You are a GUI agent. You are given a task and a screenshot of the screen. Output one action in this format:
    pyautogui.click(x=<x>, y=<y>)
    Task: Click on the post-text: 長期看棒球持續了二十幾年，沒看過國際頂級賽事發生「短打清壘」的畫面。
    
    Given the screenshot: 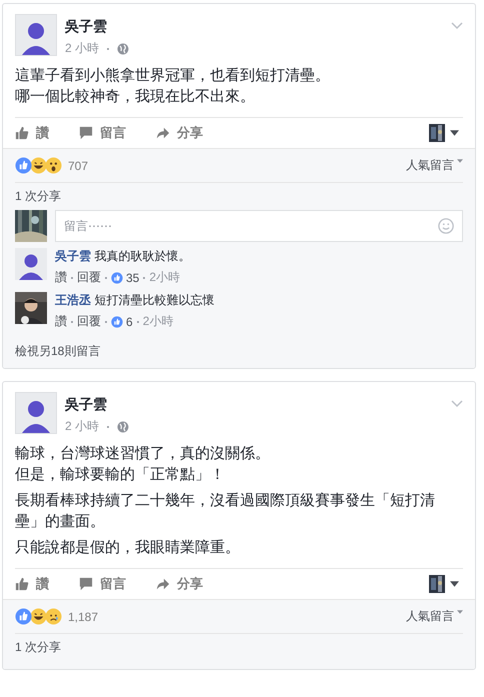 What is the action you would take?
    pyautogui.click(x=225, y=511)
    